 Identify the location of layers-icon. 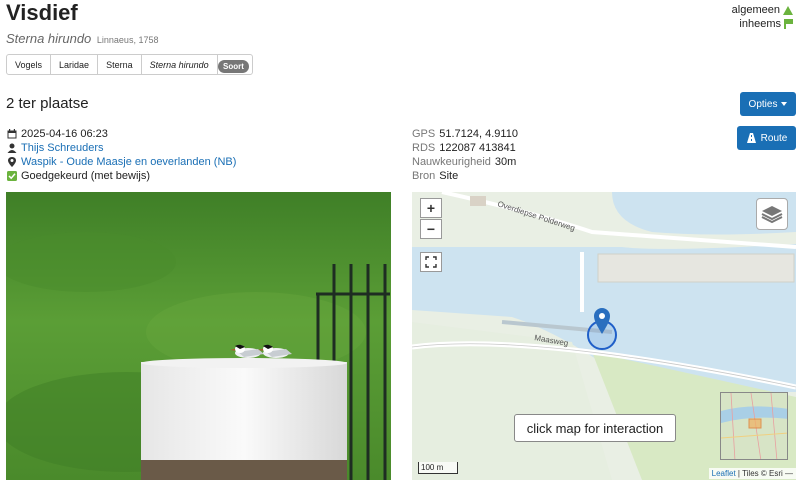
(772, 215).